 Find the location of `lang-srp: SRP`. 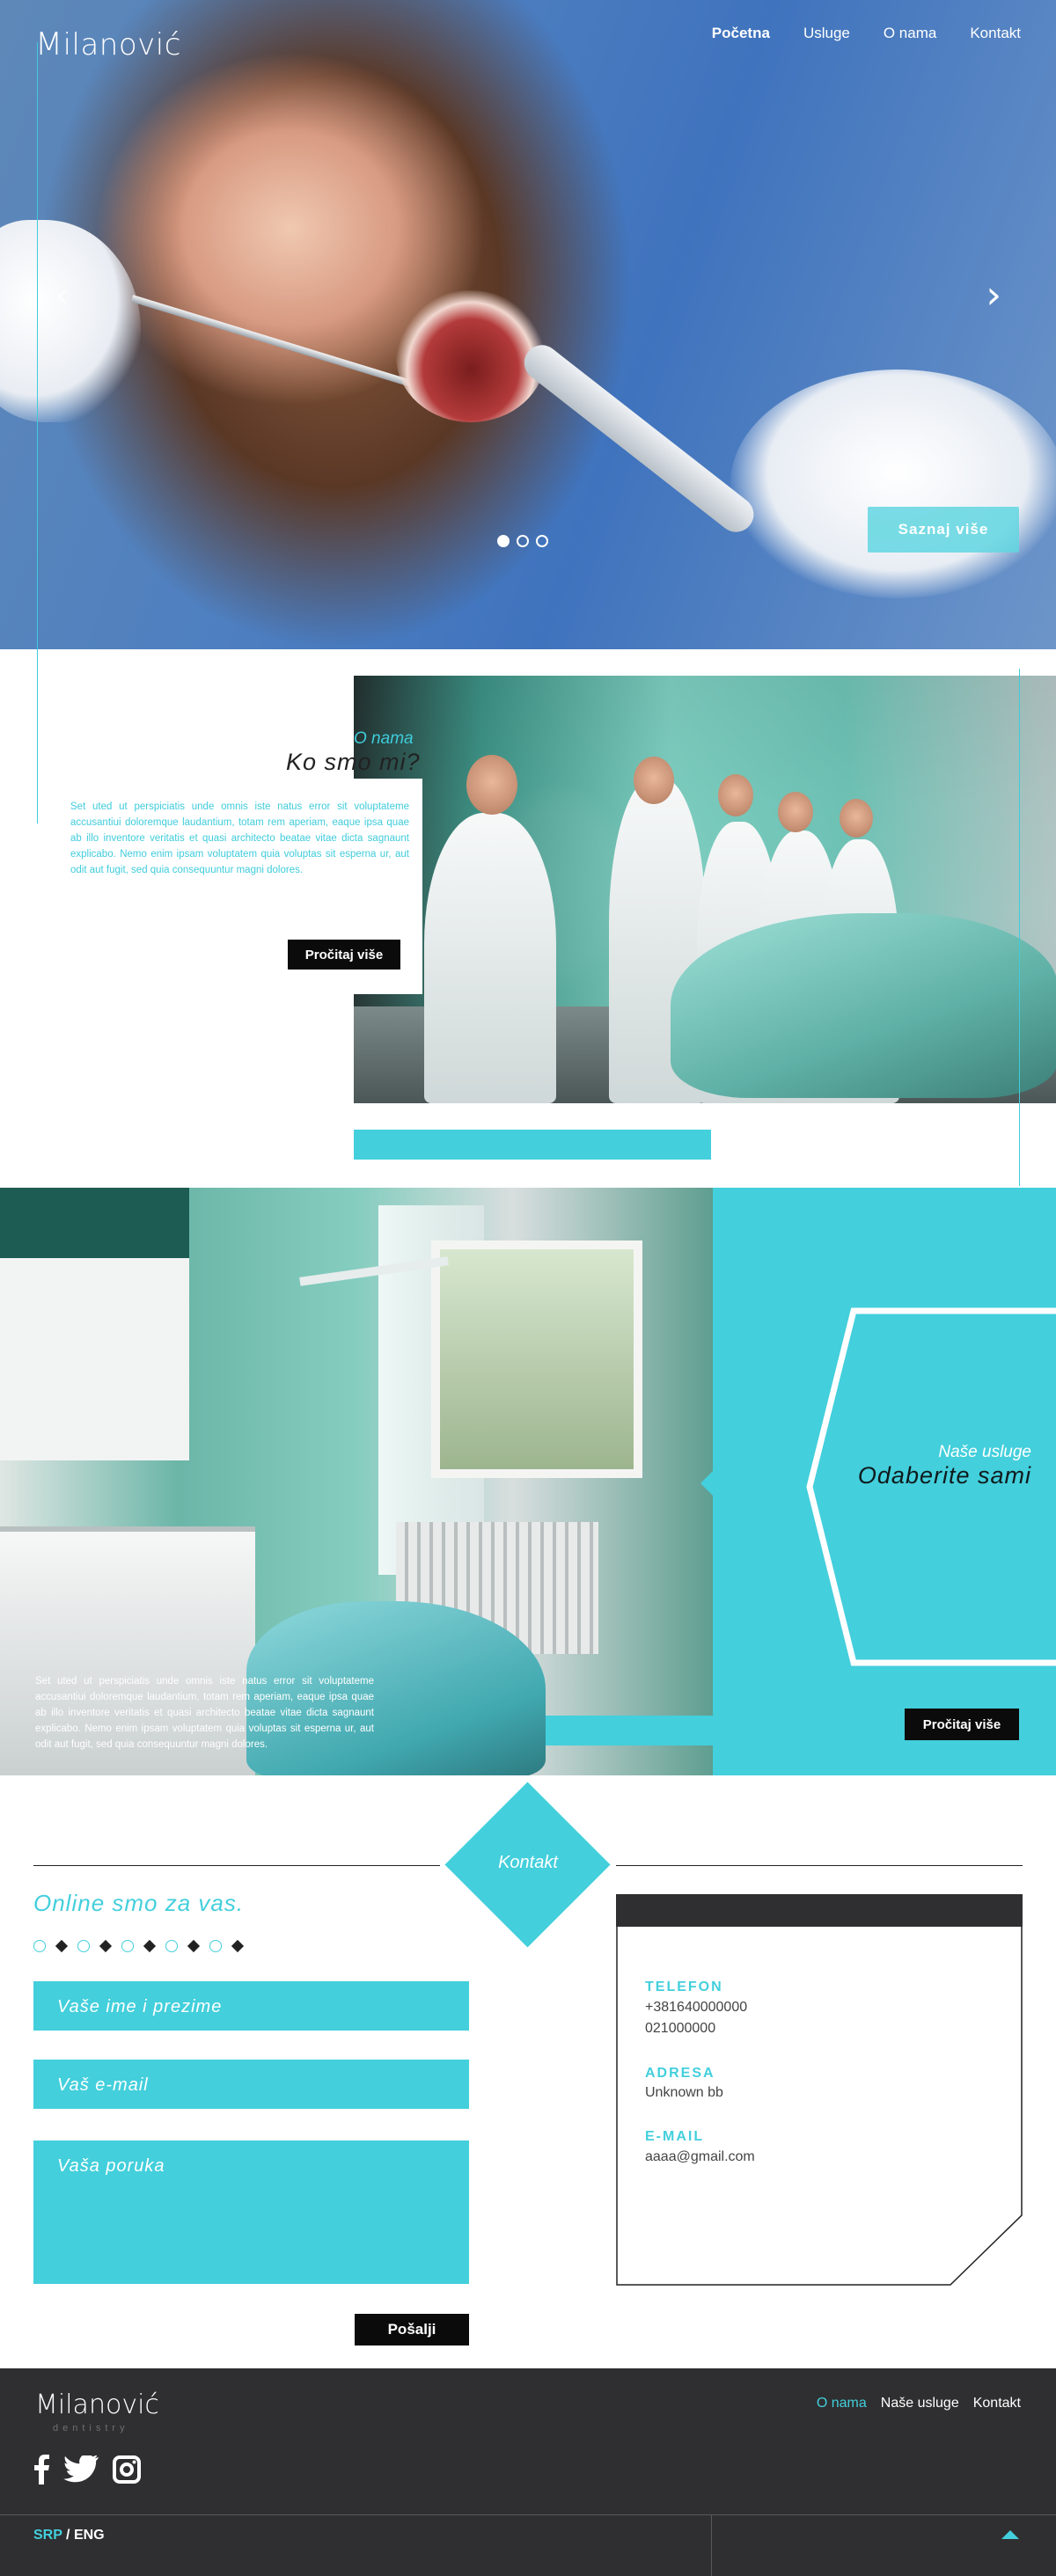

lang-srp: SRP is located at coordinates (48, 2535).